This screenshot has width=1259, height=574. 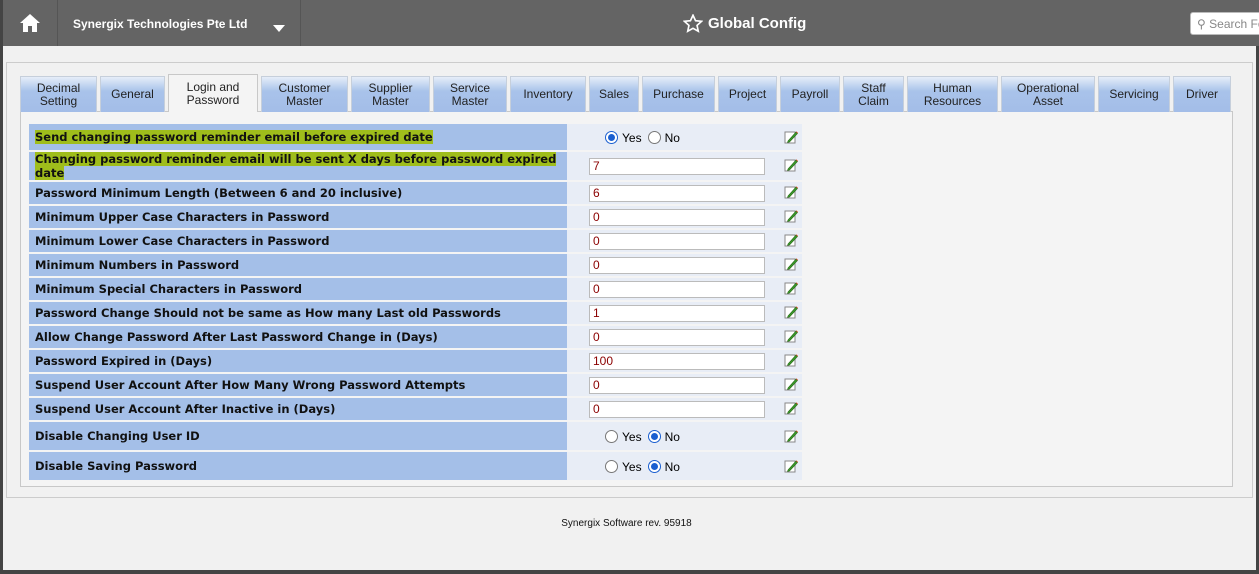 I want to click on search-input: ⚲ Search Fo, so click(x=1224, y=23).